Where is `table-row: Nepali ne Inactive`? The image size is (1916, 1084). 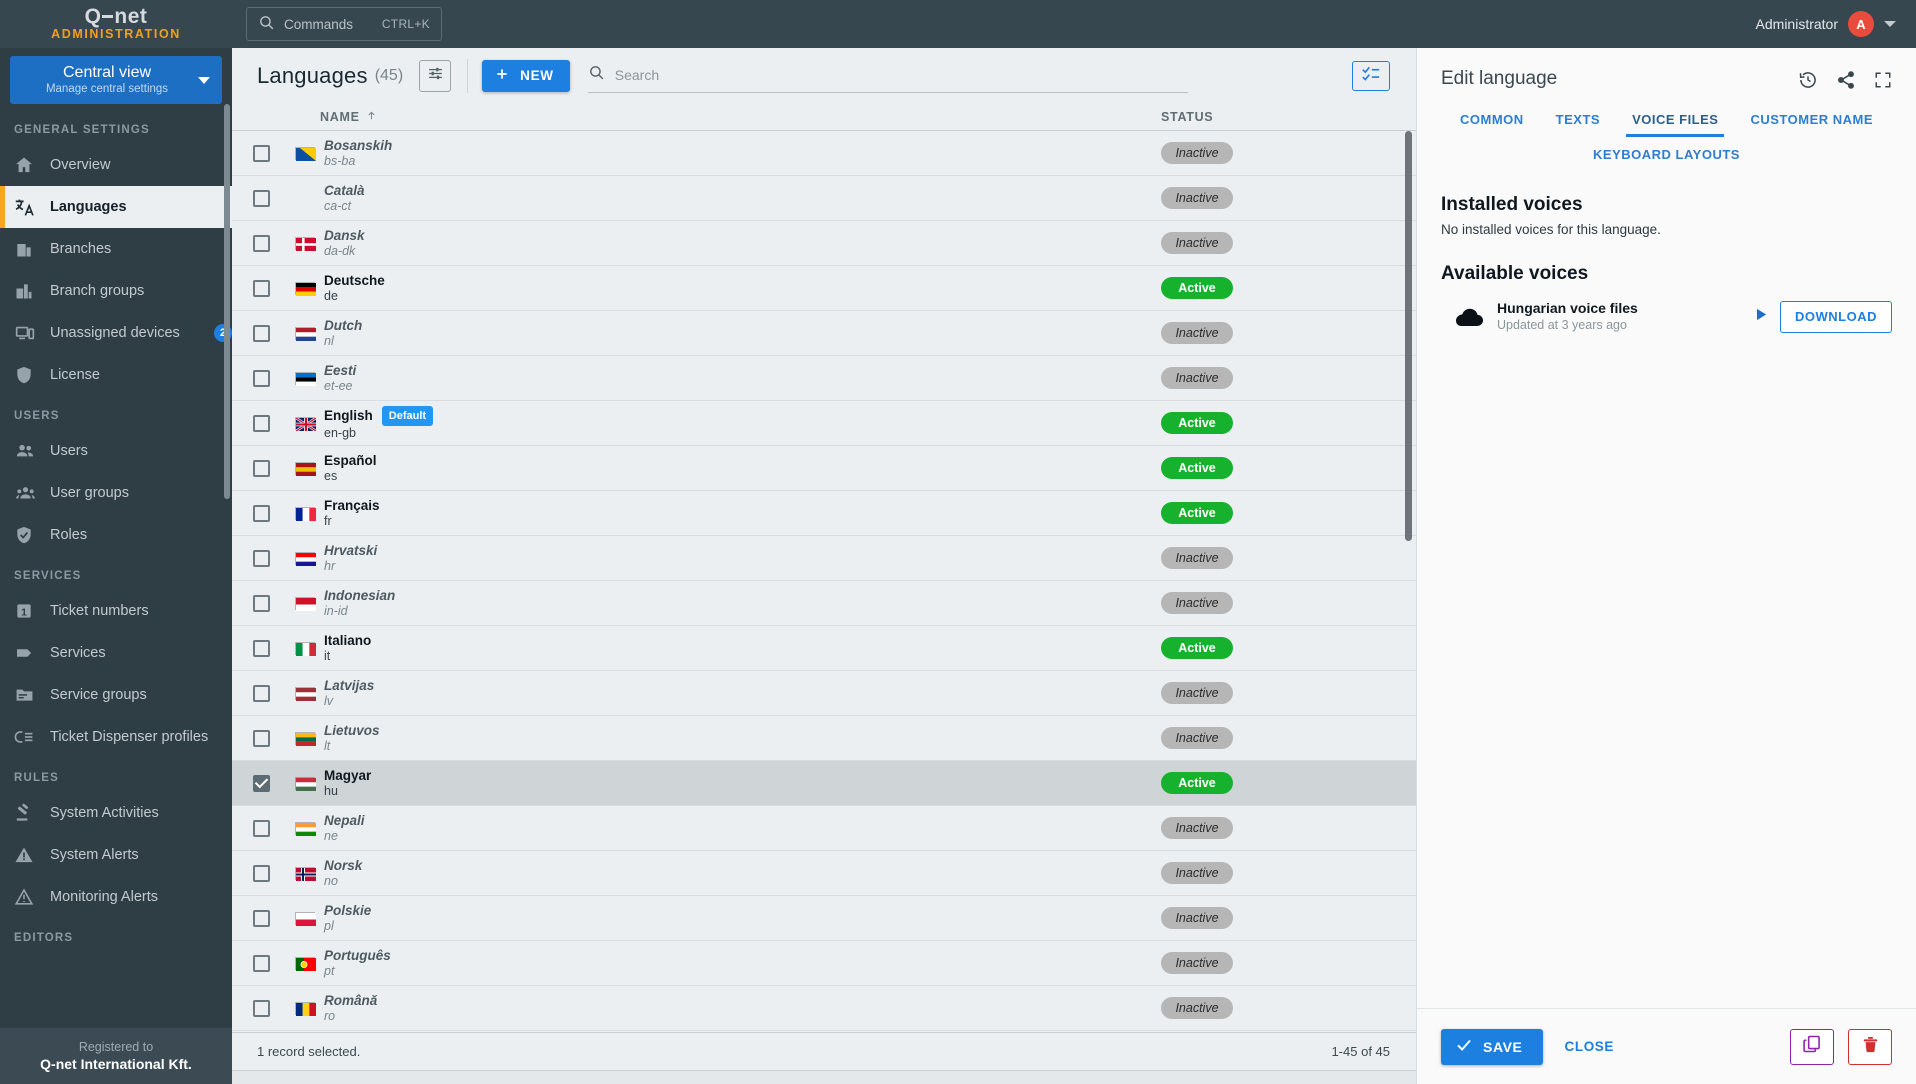 table-row: Nepali ne Inactive is located at coordinates (824, 828).